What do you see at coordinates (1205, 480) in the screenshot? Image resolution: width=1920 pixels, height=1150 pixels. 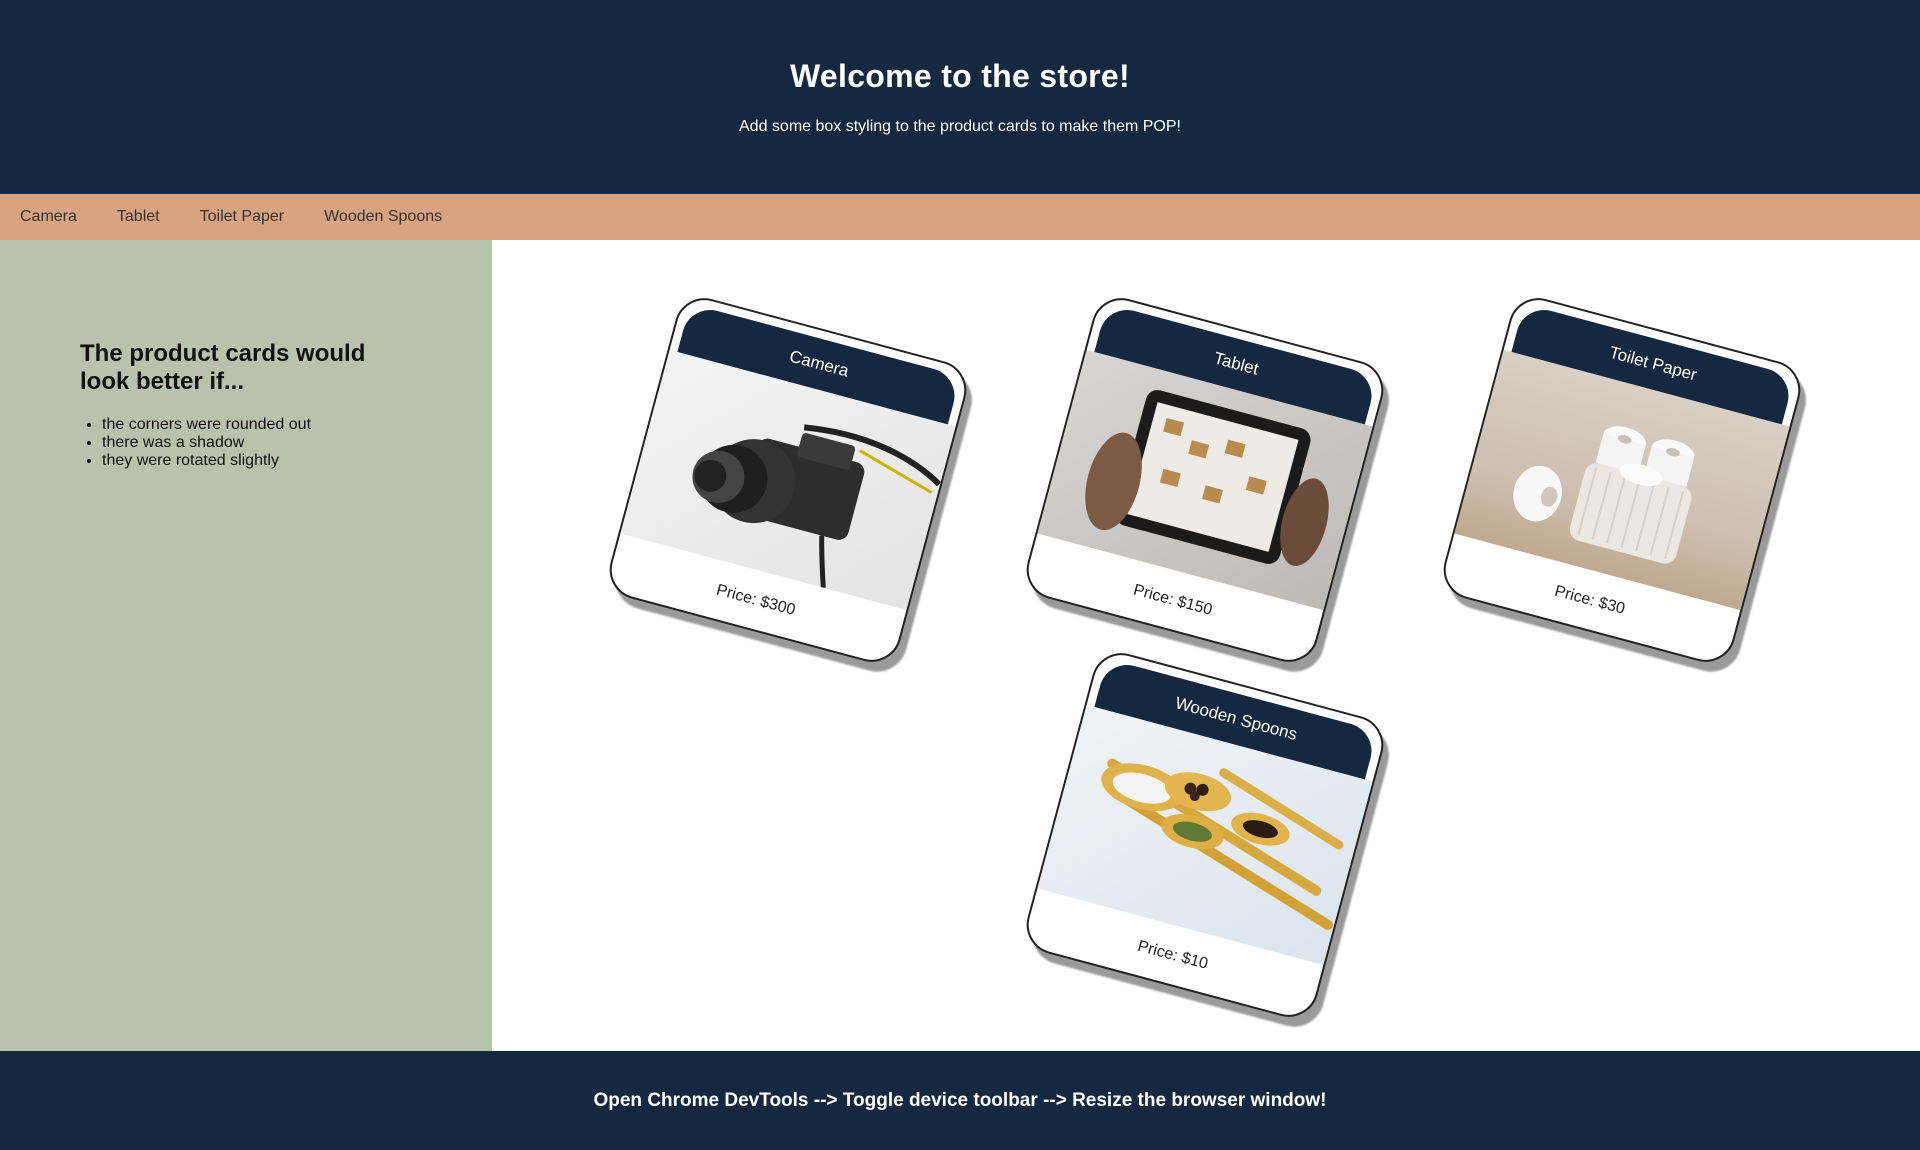 I see `product-card-tablet: Tablet Price: $150` at bounding box center [1205, 480].